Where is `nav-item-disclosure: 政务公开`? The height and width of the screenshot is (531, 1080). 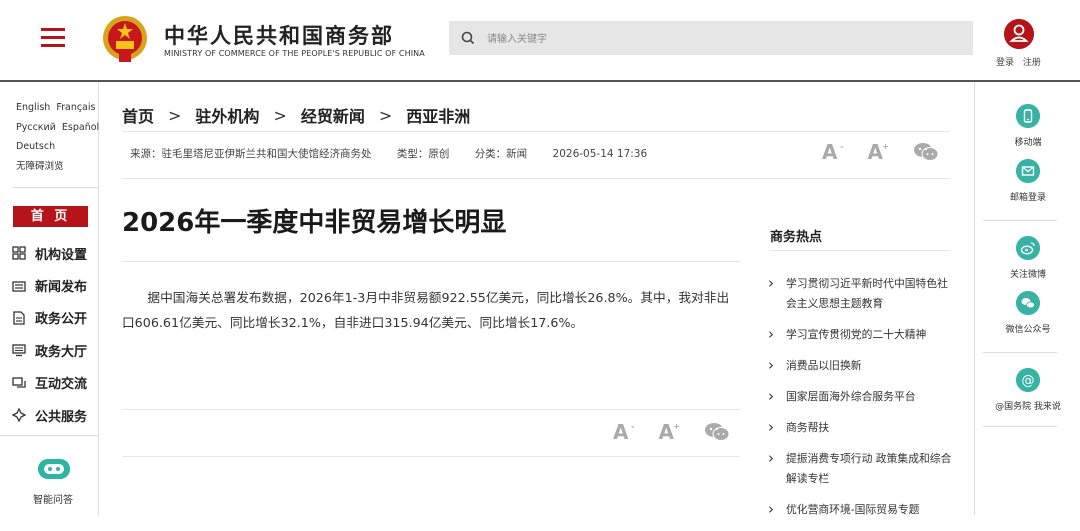 nav-item-disclosure: 政务公开 is located at coordinates (49, 318).